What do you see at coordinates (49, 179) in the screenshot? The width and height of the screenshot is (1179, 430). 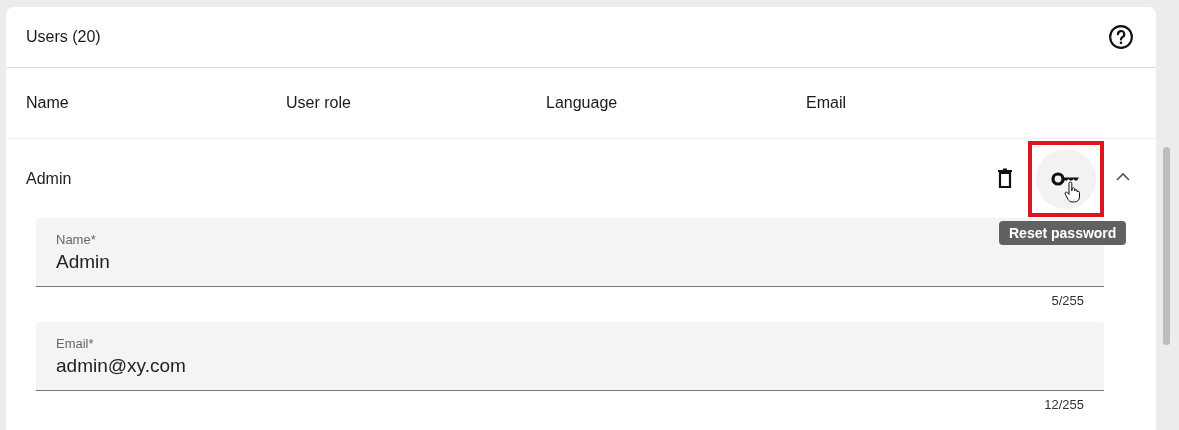 I see `user-name: Admin` at bounding box center [49, 179].